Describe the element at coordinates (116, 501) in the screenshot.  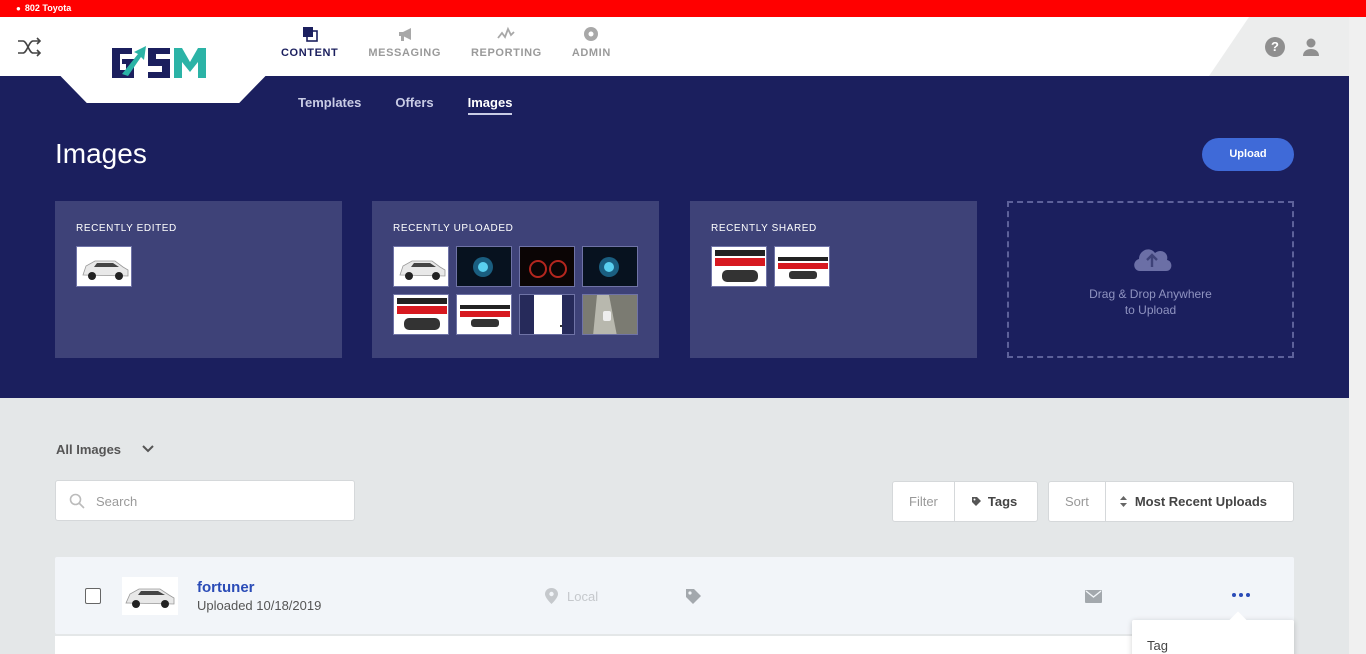
I see `search-input: Search` at that location.